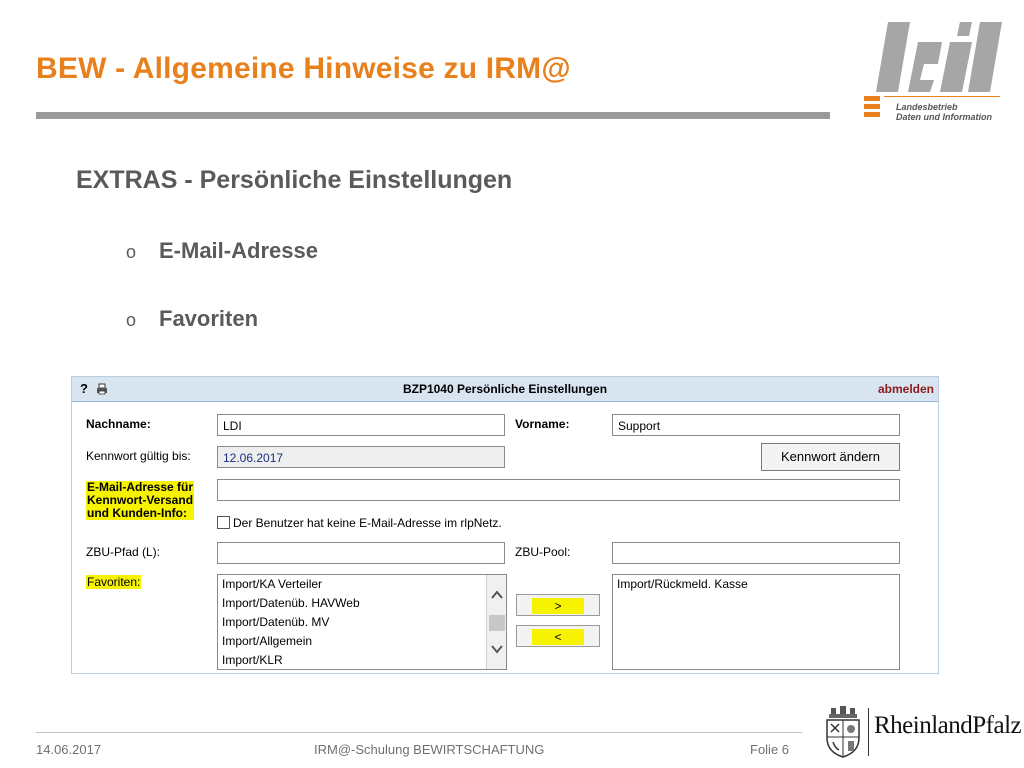 This screenshot has width=1024, height=768. Describe the element at coordinates (223, 522) in the screenshot. I see `no-email-checkbox` at that location.